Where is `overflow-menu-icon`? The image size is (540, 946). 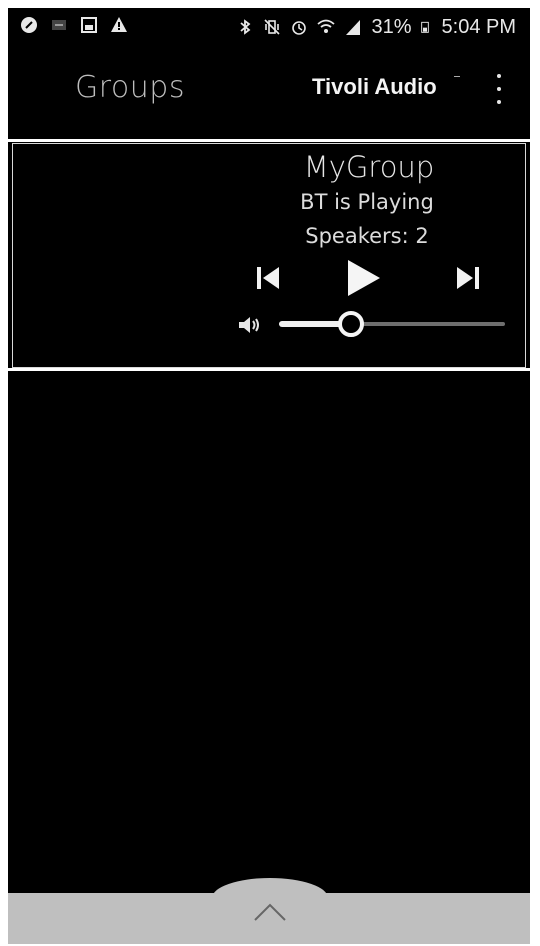
overflow-menu-icon is located at coordinates (499, 89).